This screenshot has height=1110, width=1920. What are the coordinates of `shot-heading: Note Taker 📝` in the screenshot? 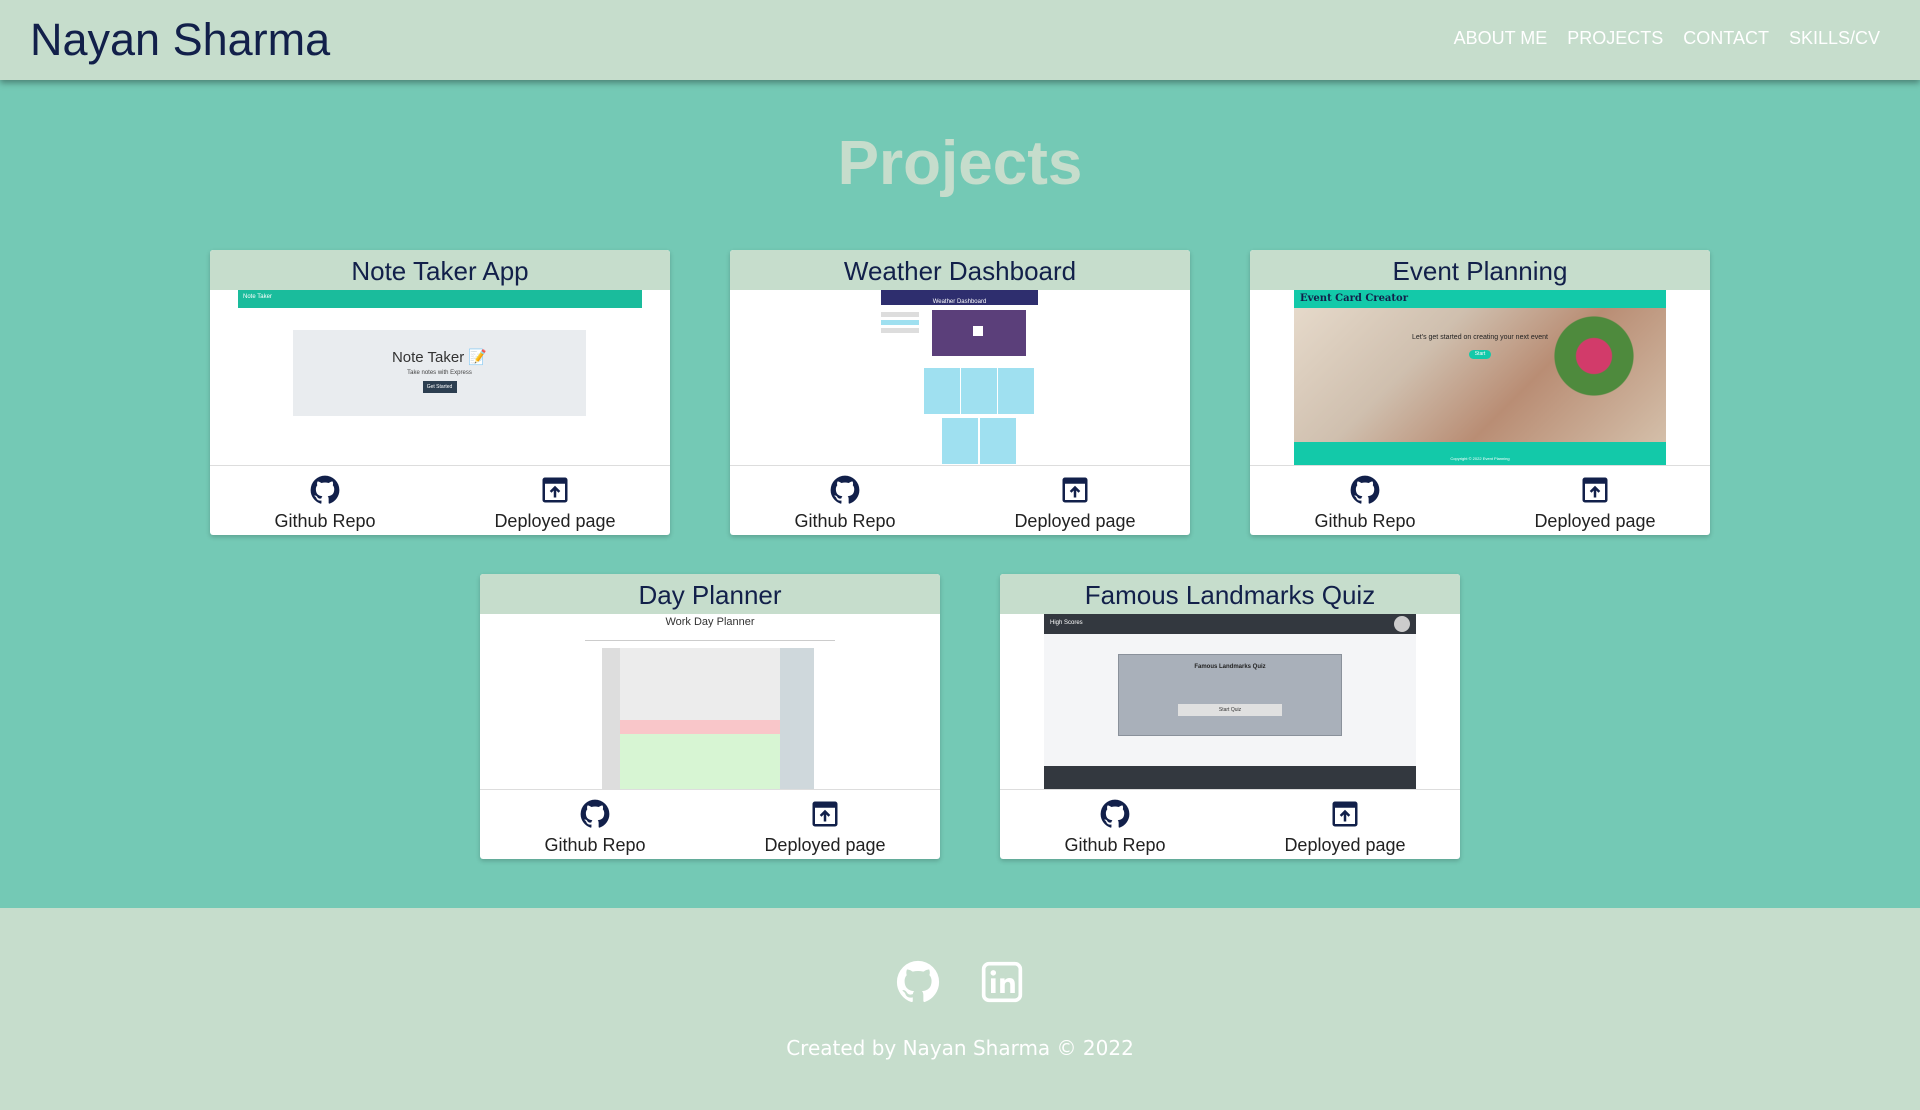 It's located at (439, 357).